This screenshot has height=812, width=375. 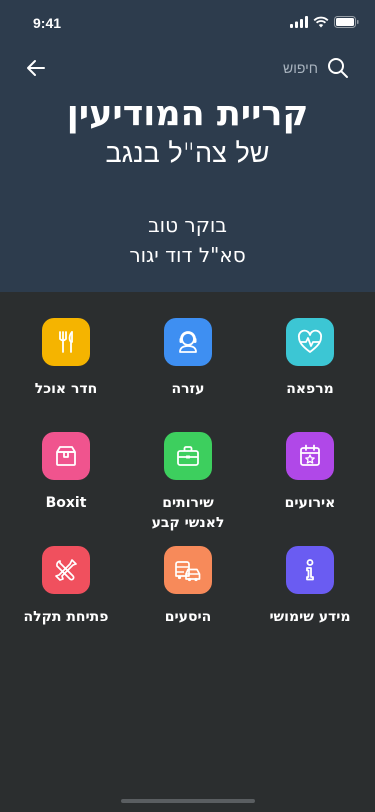 What do you see at coordinates (310, 389) in the screenshot?
I see `tile-label: מרפאה` at bounding box center [310, 389].